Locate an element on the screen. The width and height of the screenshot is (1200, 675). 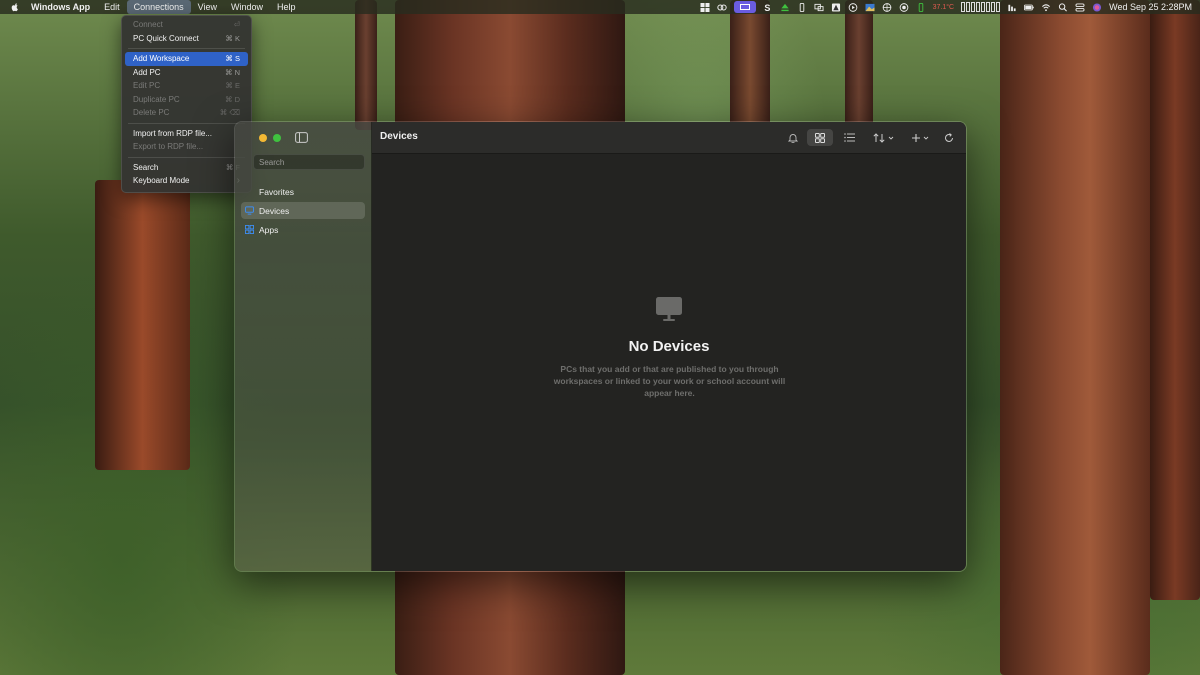
cpu-temp-text: 37.1°C is located at coordinates (943, 7).